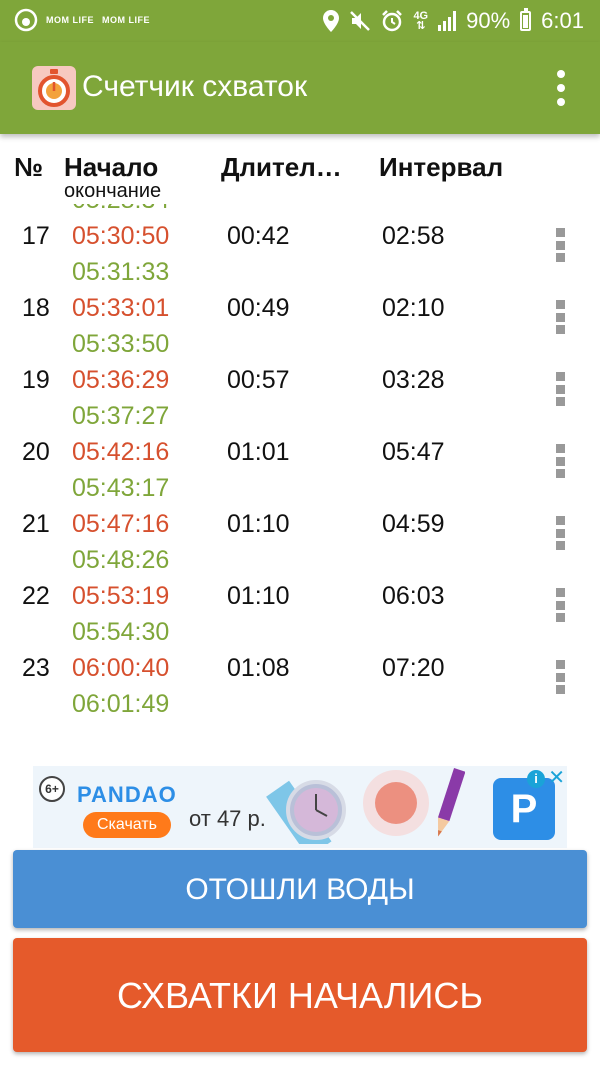  What do you see at coordinates (360, 21) in the screenshot?
I see `mute-icon` at bounding box center [360, 21].